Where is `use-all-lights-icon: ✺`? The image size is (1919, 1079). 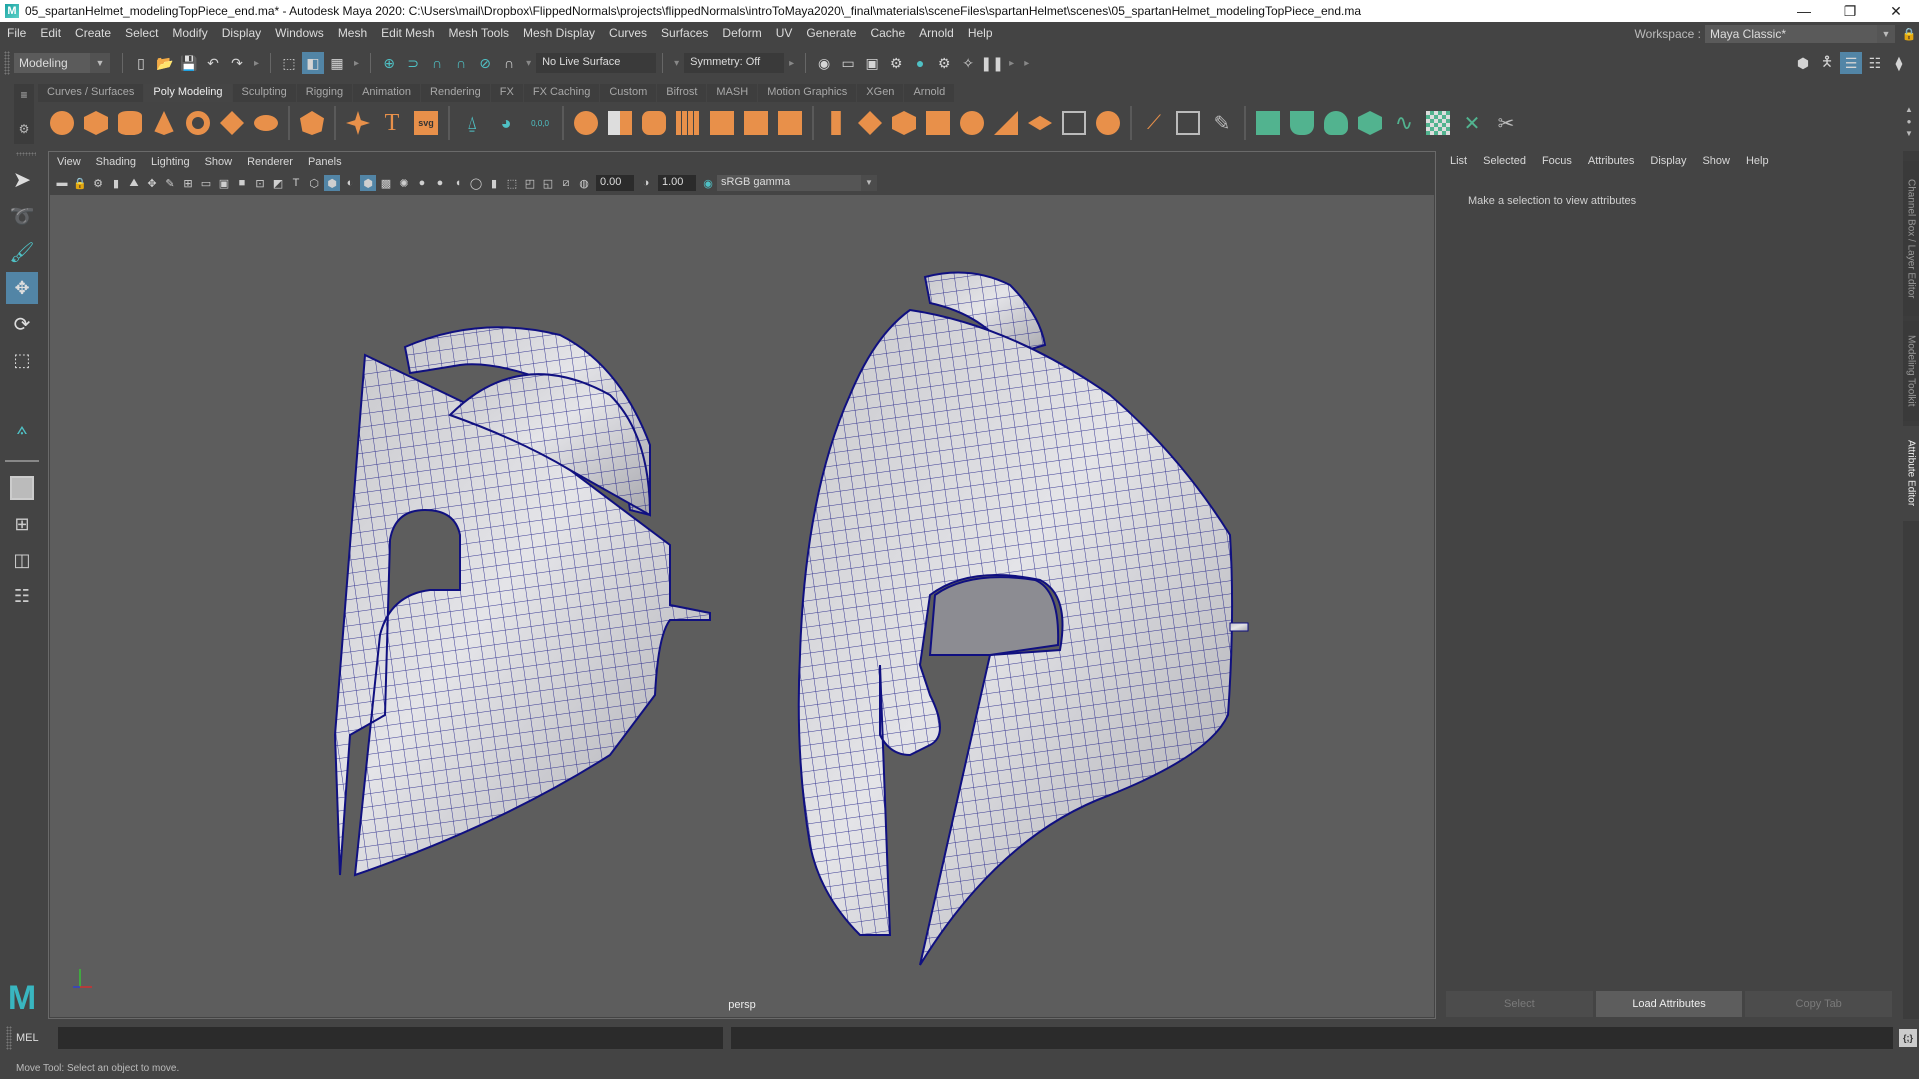
use-all-lights-icon: ✺ is located at coordinates (404, 183).